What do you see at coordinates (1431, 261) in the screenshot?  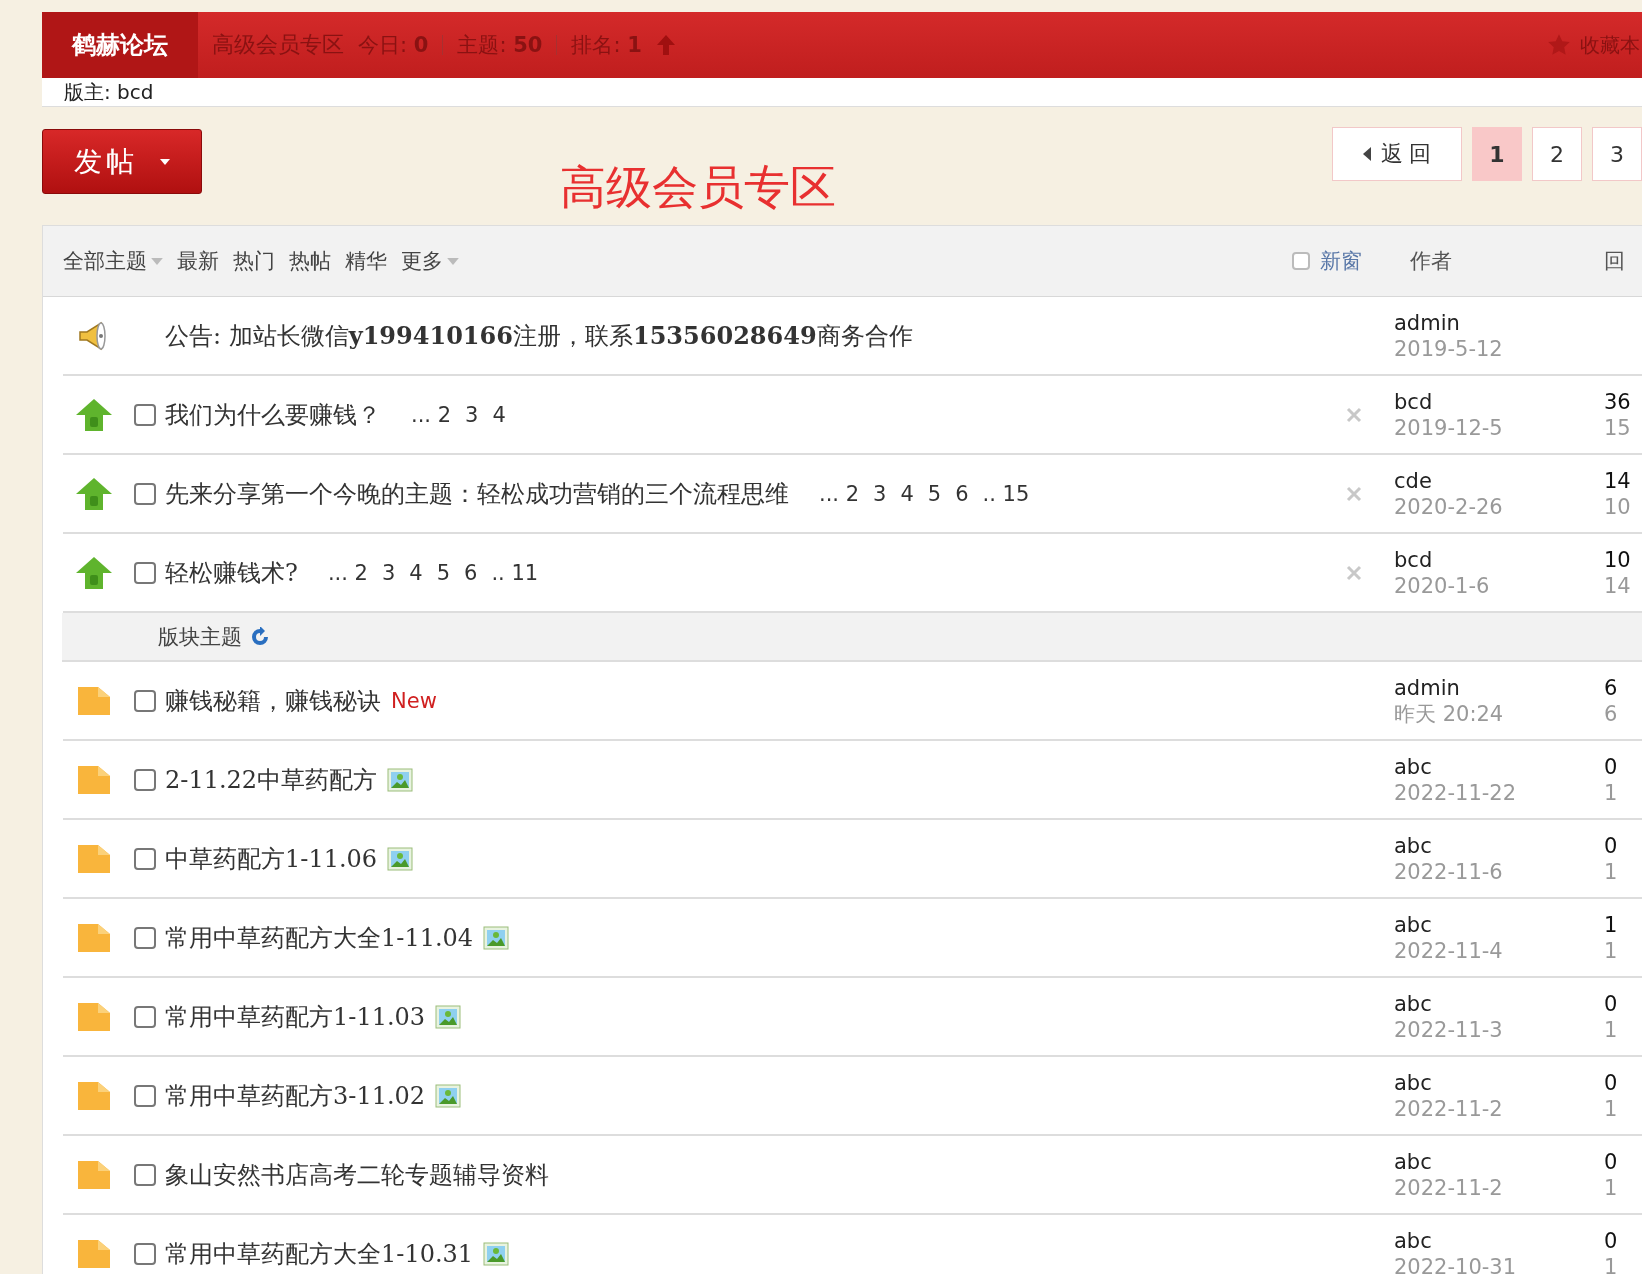 I see `author-column-header: 作者` at bounding box center [1431, 261].